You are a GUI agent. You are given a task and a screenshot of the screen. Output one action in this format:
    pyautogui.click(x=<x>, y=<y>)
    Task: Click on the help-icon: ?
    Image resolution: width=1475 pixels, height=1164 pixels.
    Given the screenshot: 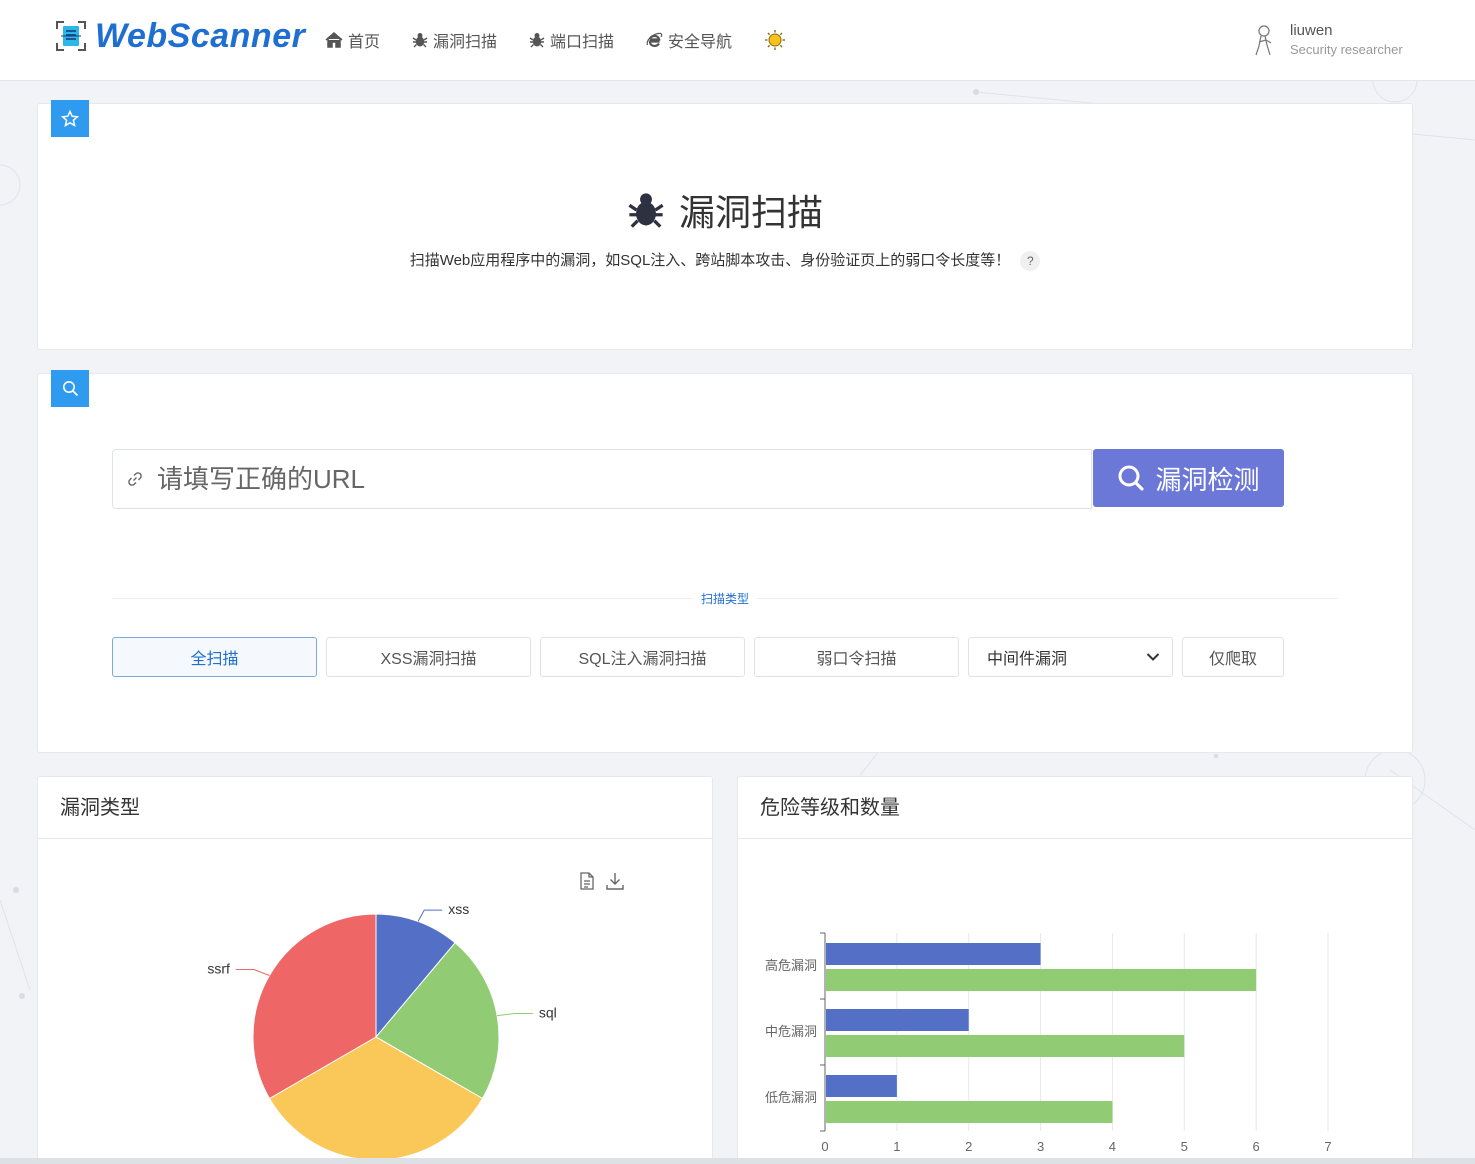 What is the action you would take?
    pyautogui.click(x=1030, y=261)
    